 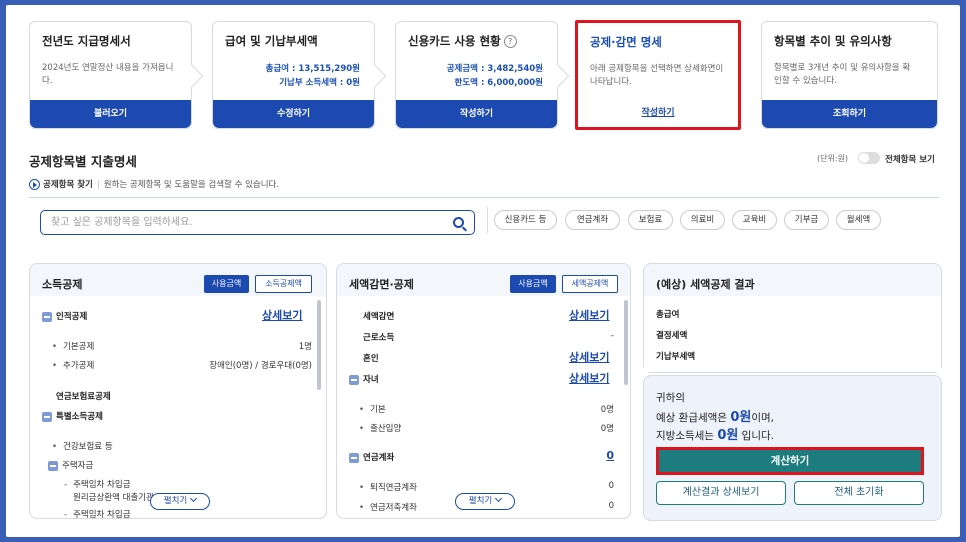 I want to click on local-tax-text: 지방소득세는, so click(x=685, y=436).